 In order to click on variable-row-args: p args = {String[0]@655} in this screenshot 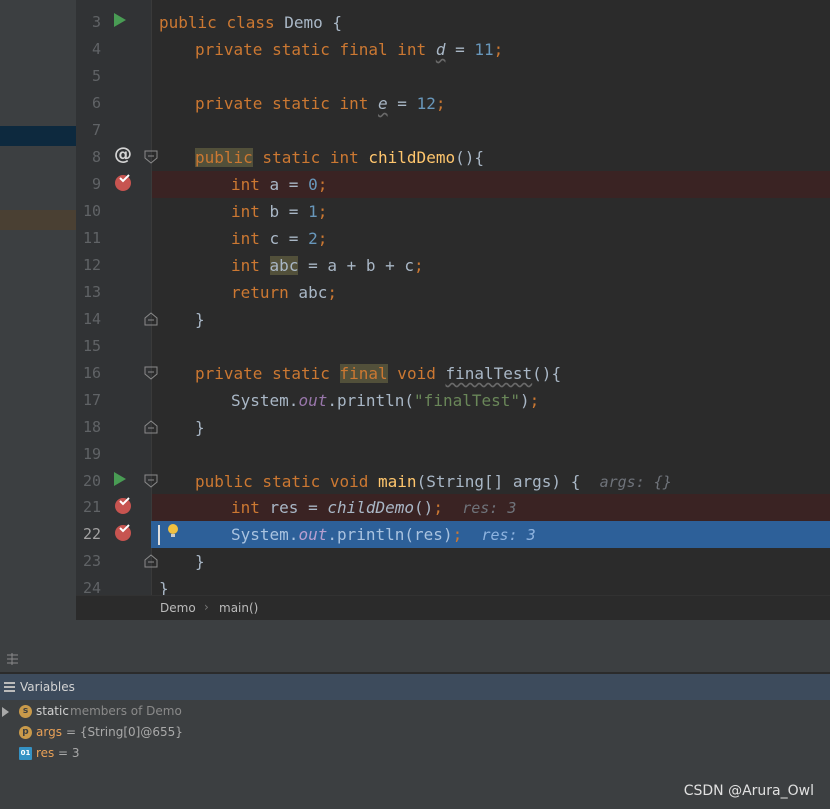, I will do `click(415, 732)`.